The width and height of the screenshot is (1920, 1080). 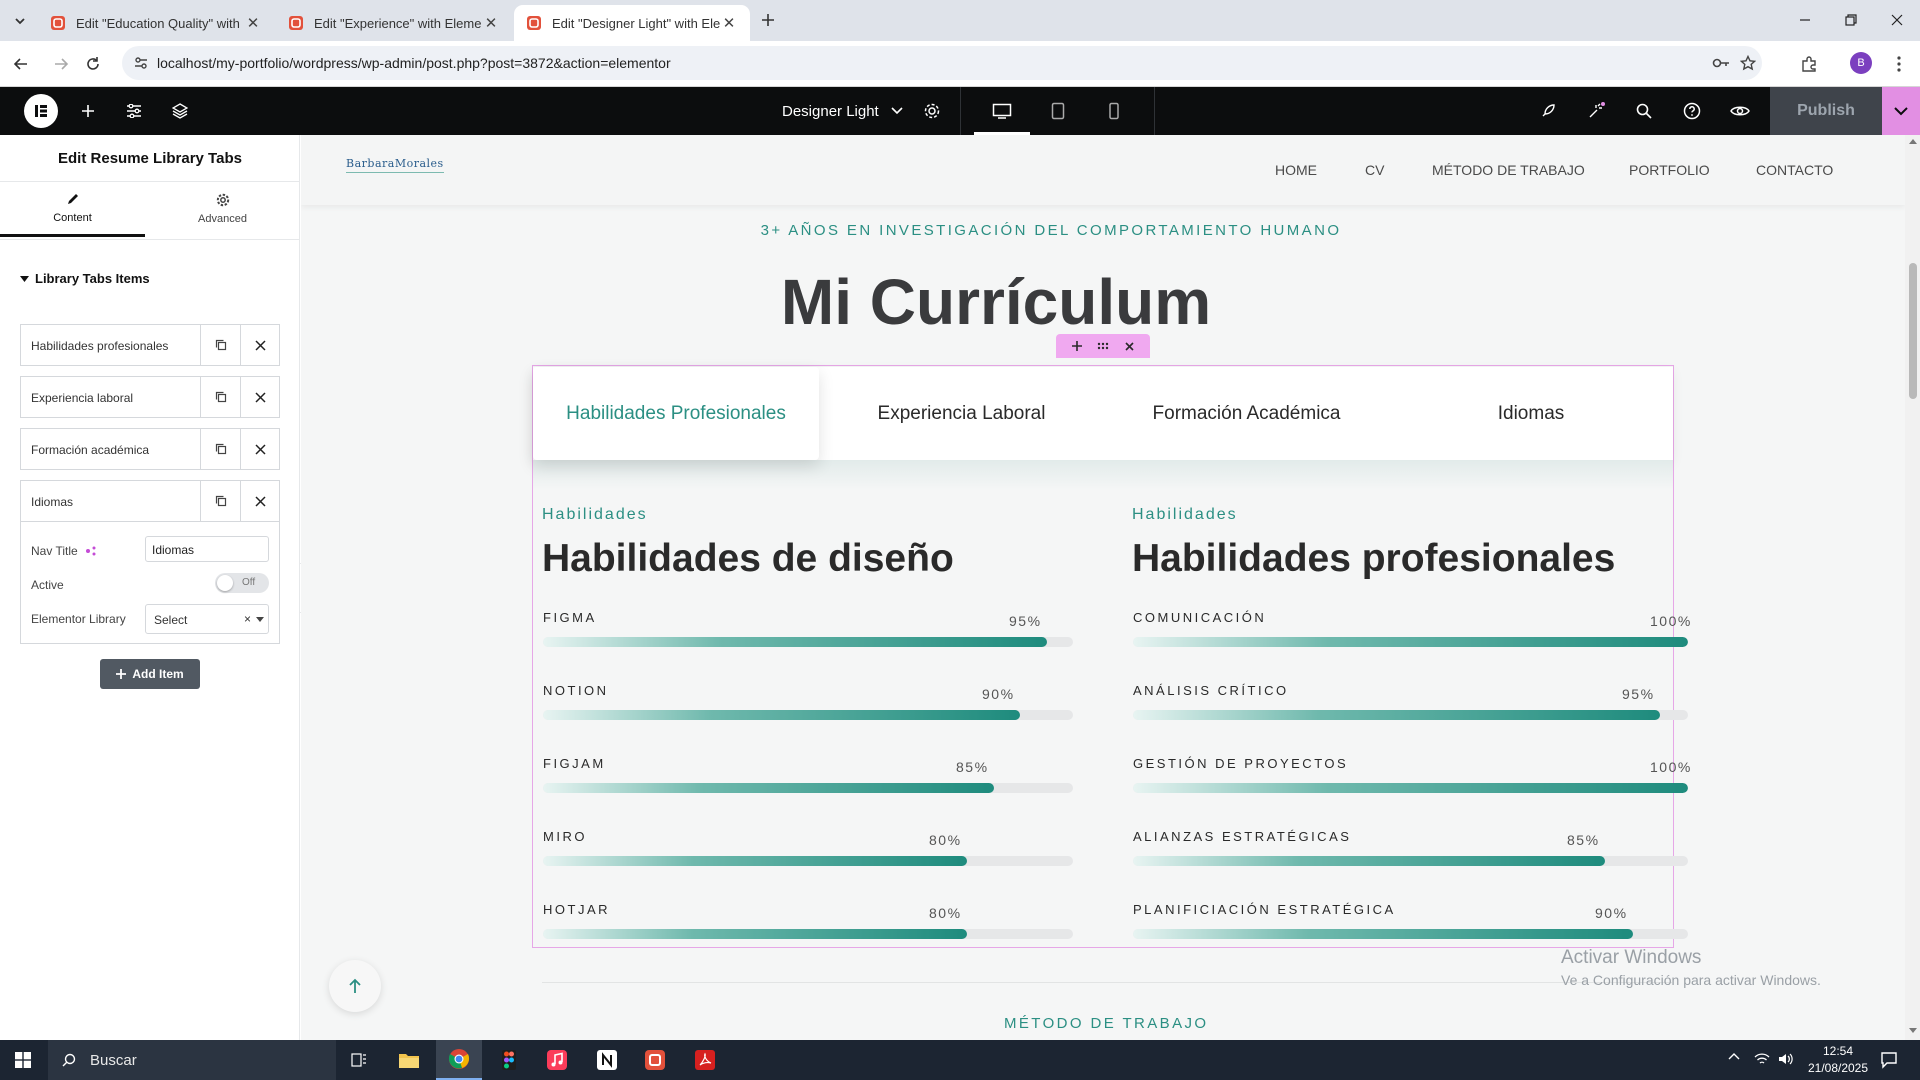 What do you see at coordinates (91, 551) in the screenshot?
I see `dynamic-tags-icon` at bounding box center [91, 551].